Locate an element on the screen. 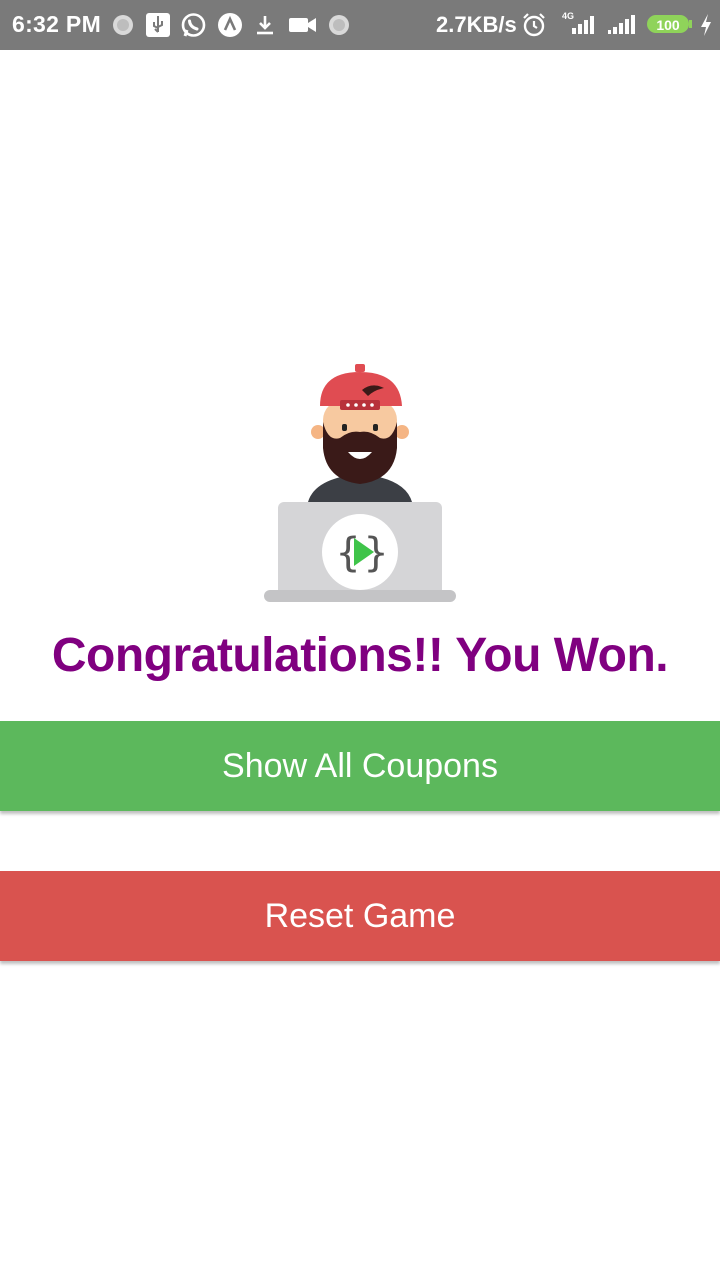  congratulations-heading: Congratulations!! You Won. is located at coordinates (360, 655).